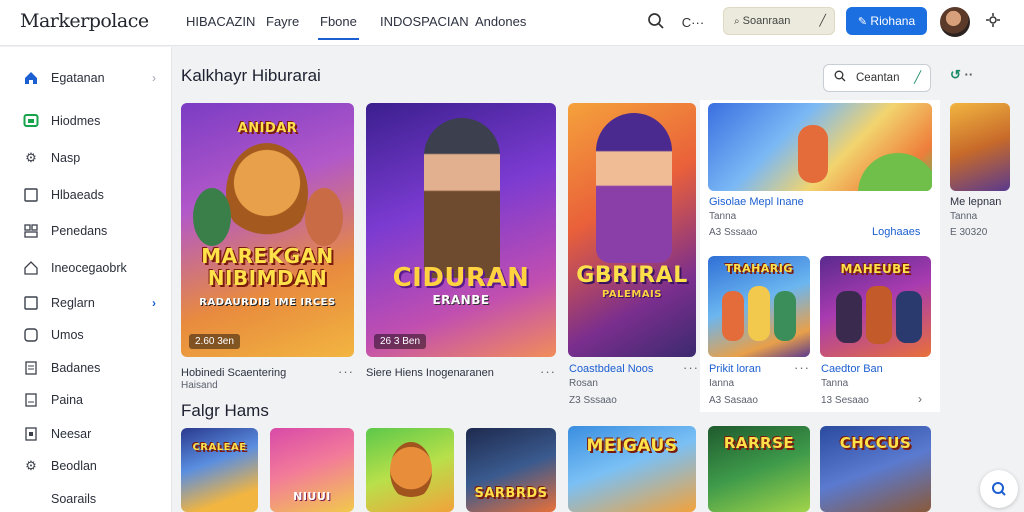 This screenshot has width=1024, height=512. What do you see at coordinates (893, 21) in the screenshot?
I see `primary-button-label: Riohana` at bounding box center [893, 21].